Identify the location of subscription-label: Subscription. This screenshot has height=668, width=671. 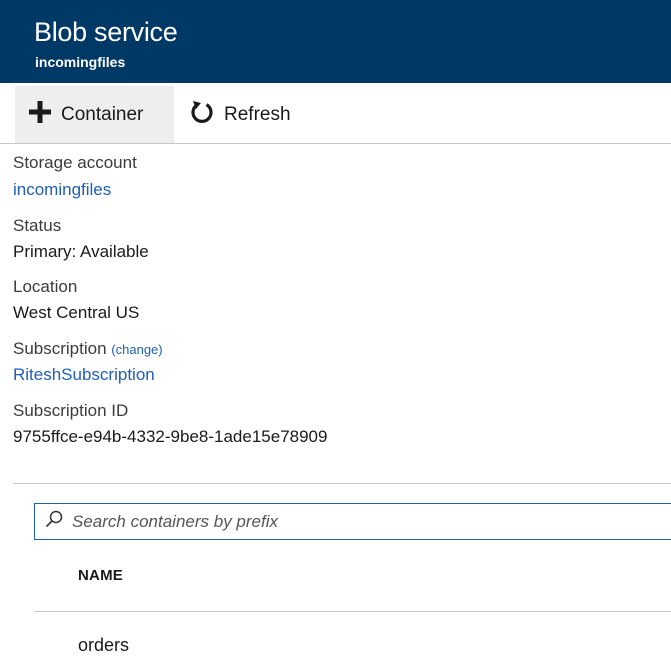
(60, 348).